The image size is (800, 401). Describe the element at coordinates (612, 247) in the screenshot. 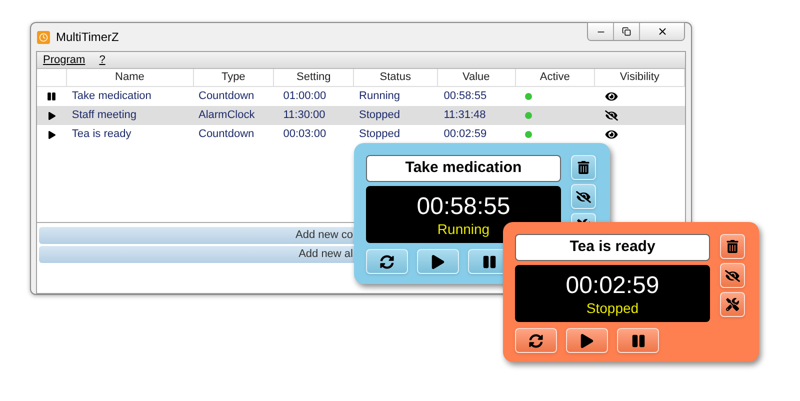

I see `timer-name: Tea is ready` at that location.